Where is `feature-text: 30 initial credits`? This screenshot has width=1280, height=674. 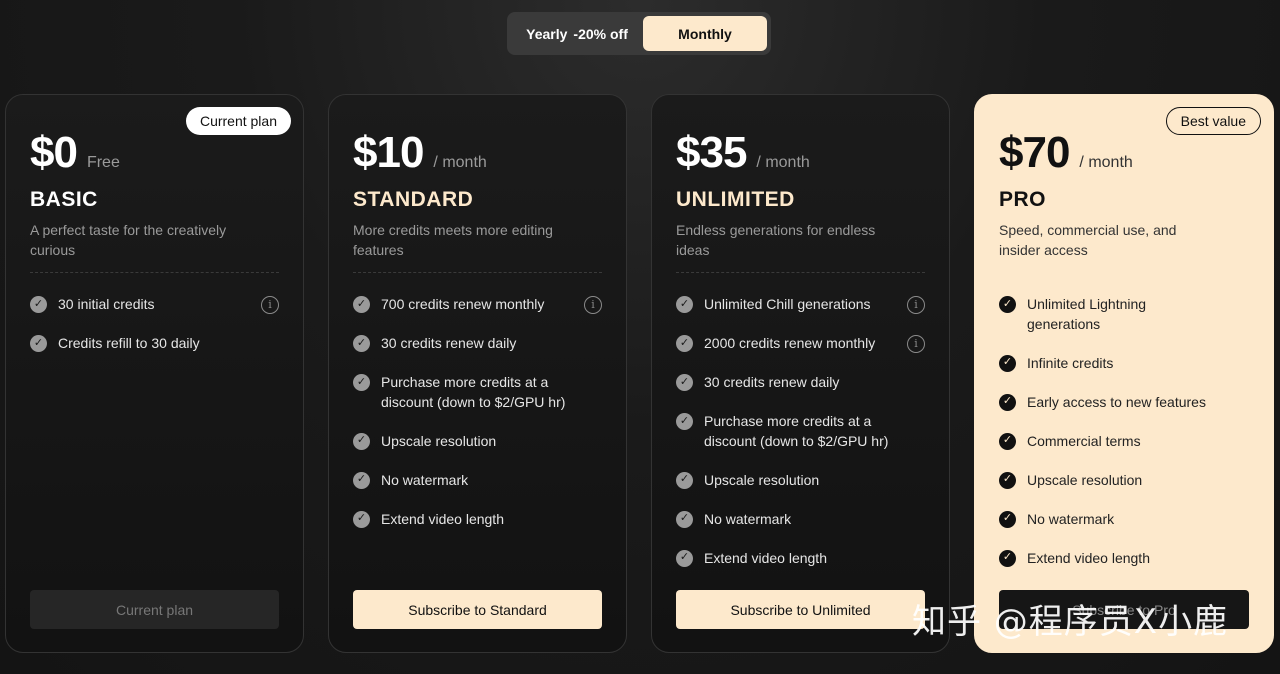 feature-text: 30 initial credits is located at coordinates (106, 304).